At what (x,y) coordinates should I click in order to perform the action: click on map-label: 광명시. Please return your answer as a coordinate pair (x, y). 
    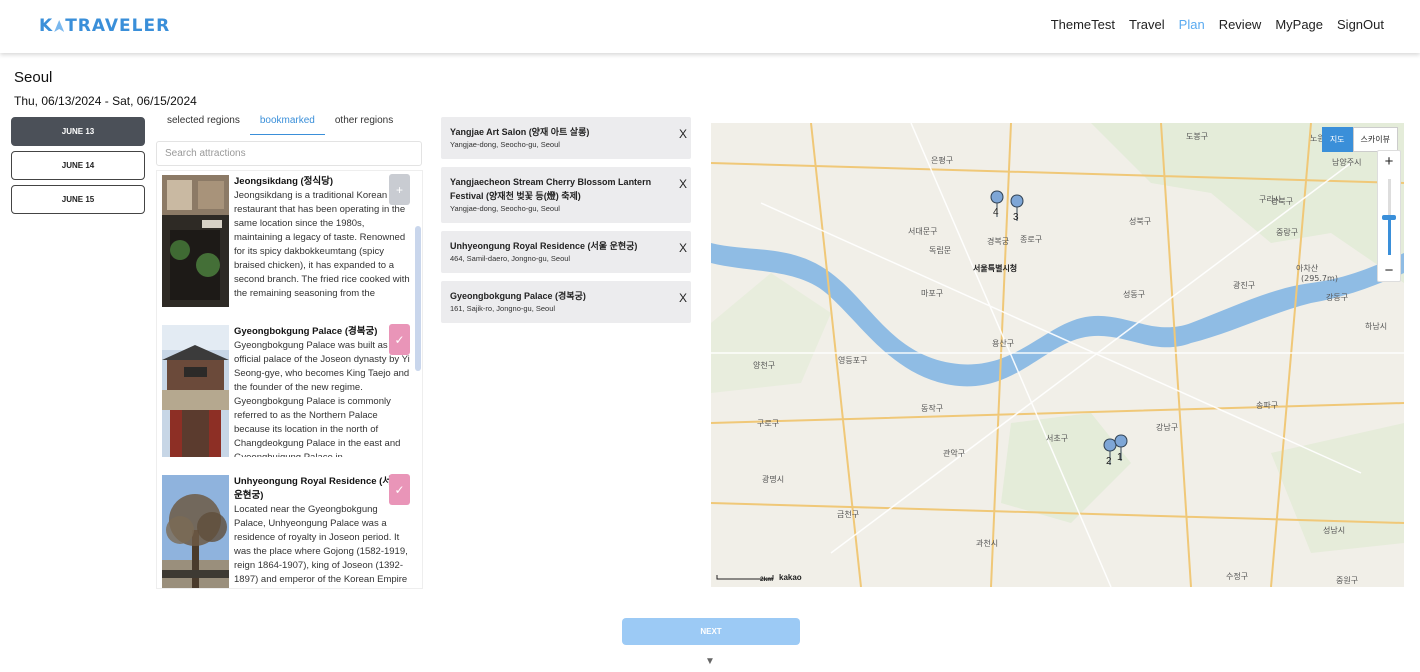
    Looking at the image, I should click on (773, 479).